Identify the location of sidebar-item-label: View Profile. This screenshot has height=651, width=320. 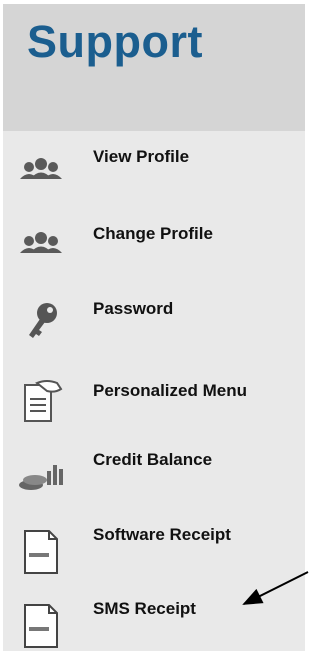
(141, 156).